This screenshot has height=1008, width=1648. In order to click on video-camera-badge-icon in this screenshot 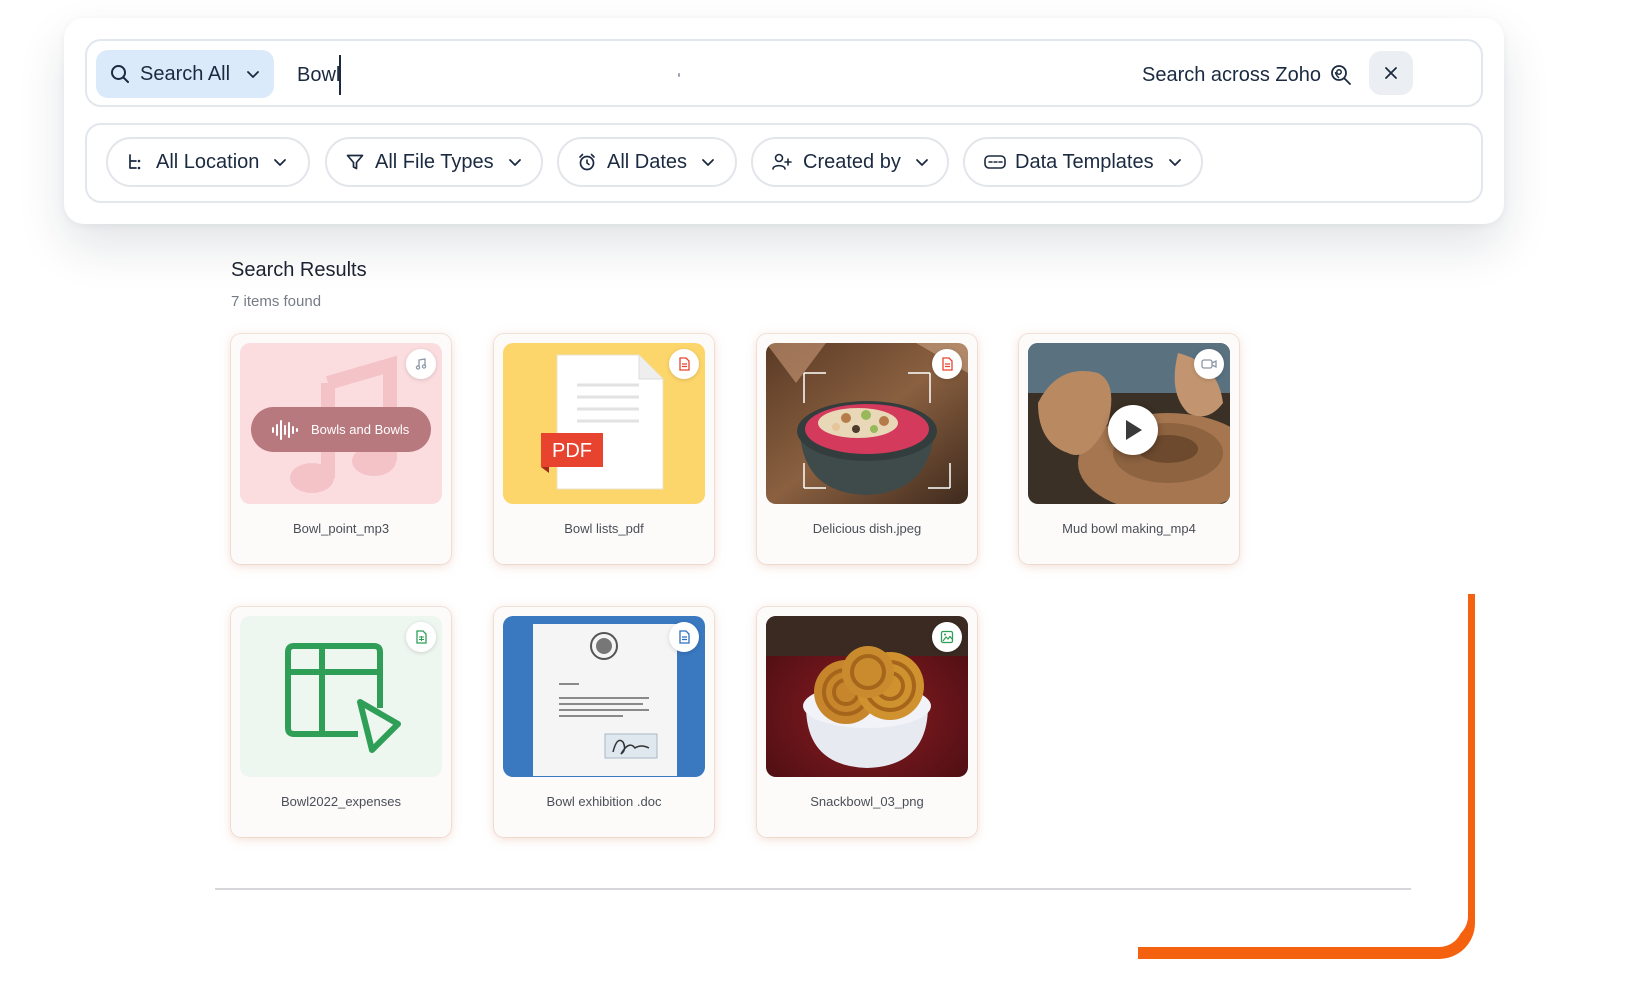, I will do `click(1209, 364)`.